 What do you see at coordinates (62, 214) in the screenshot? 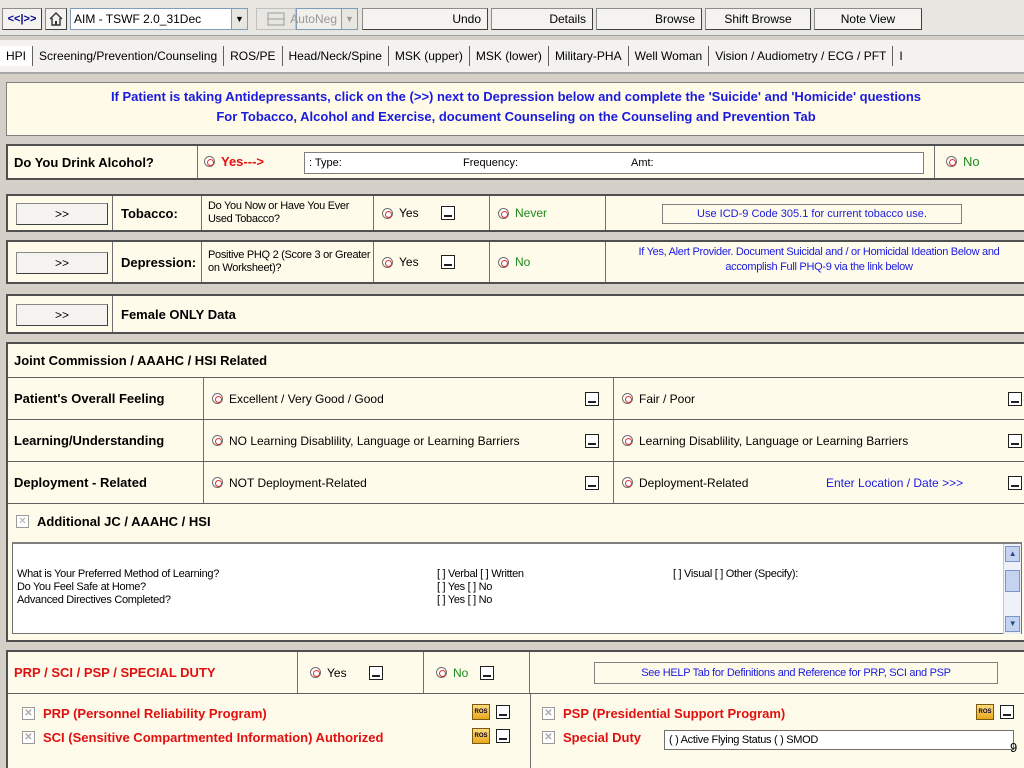
I see `tobacco-expand-button: >>` at bounding box center [62, 214].